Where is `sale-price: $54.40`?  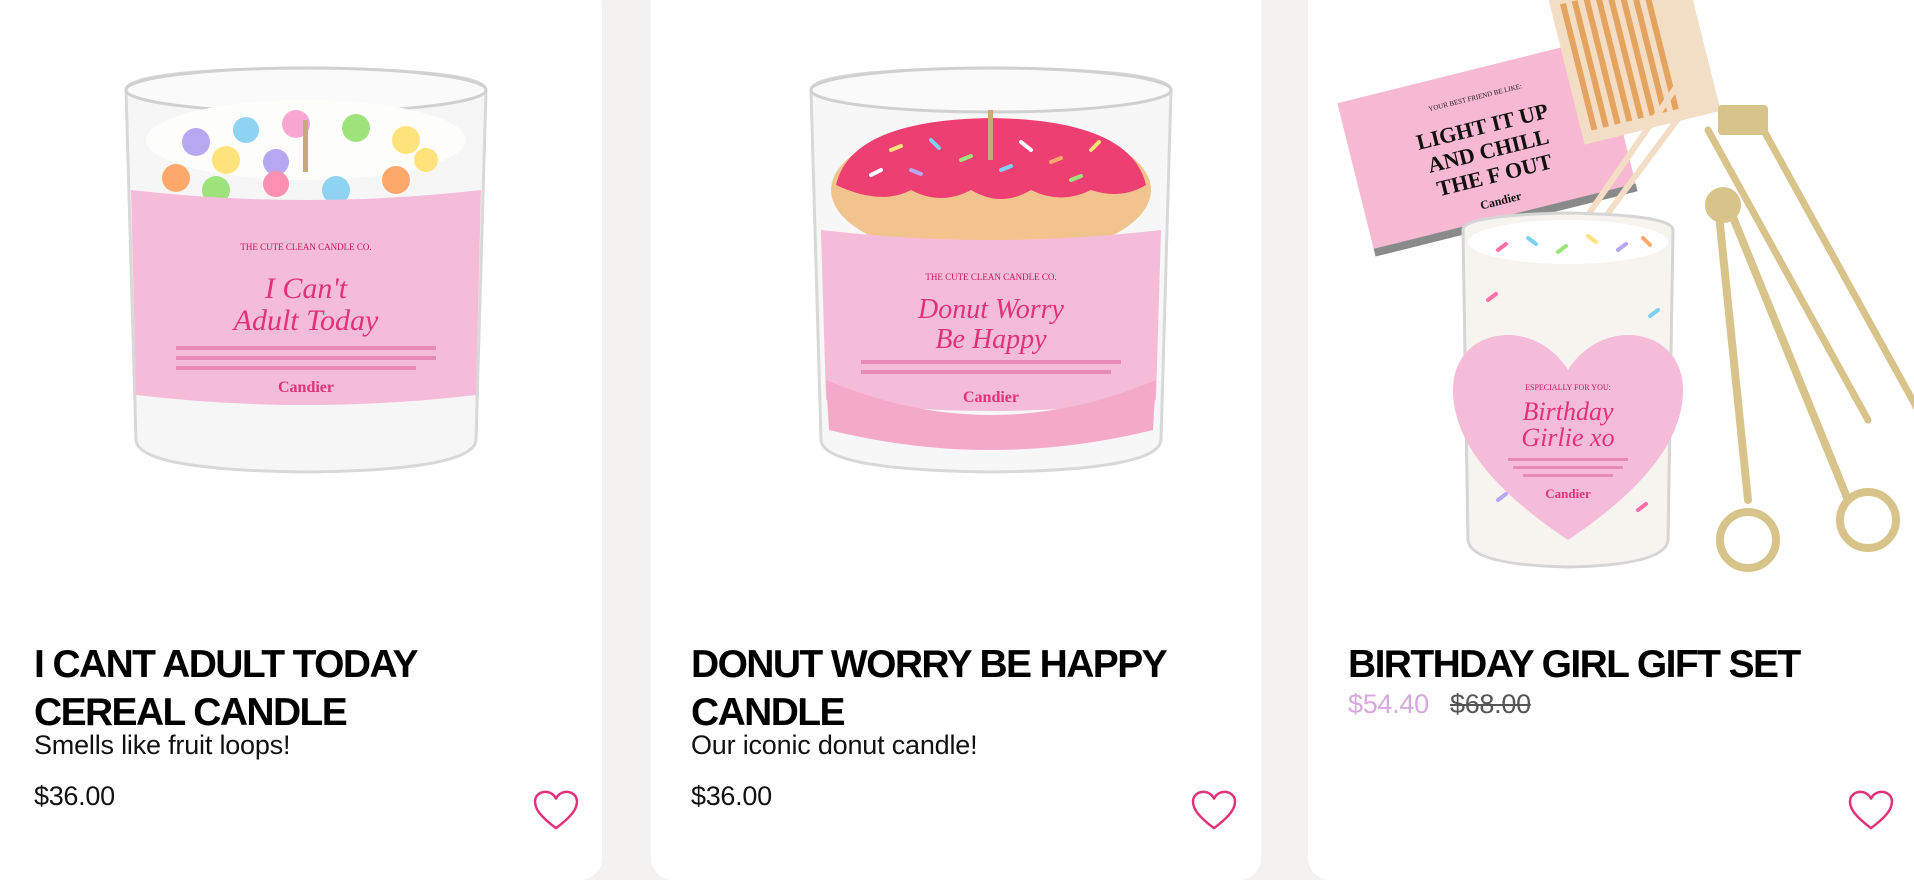 sale-price: $54.40 is located at coordinates (1388, 704).